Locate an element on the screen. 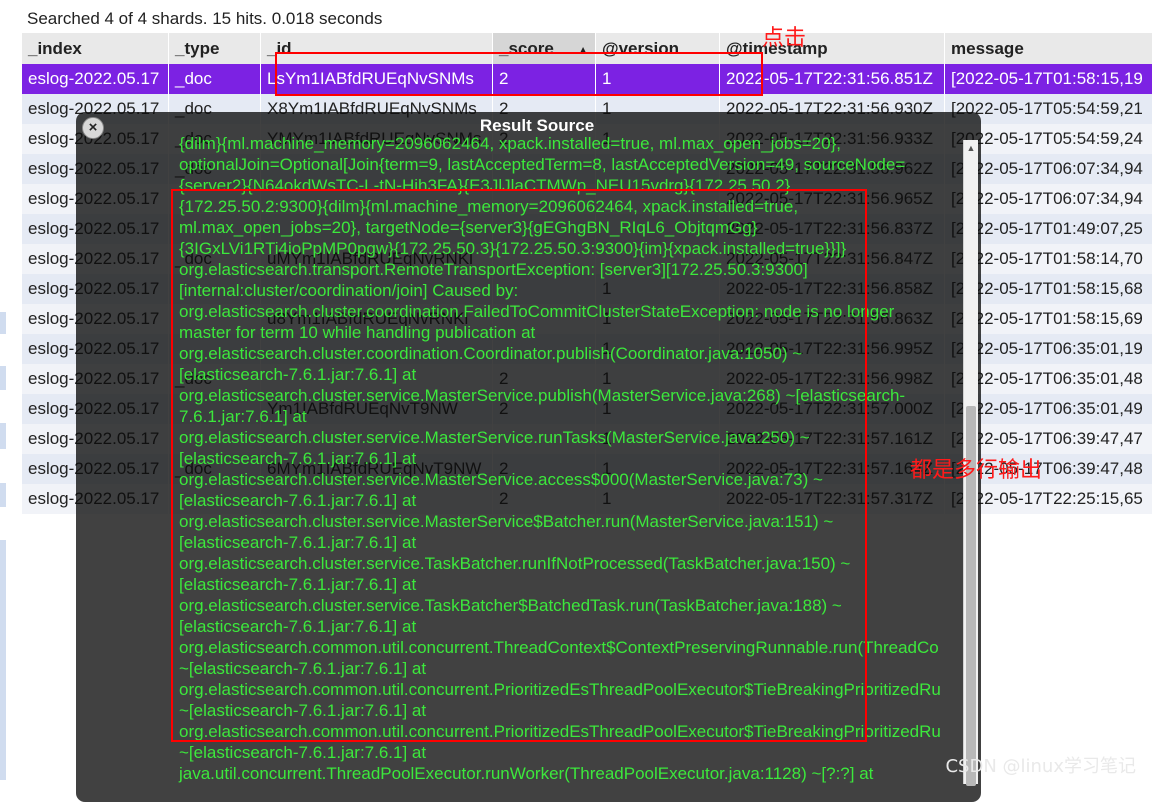 The width and height of the screenshot is (1152, 802). highlight-box-click is located at coordinates (519, 74).